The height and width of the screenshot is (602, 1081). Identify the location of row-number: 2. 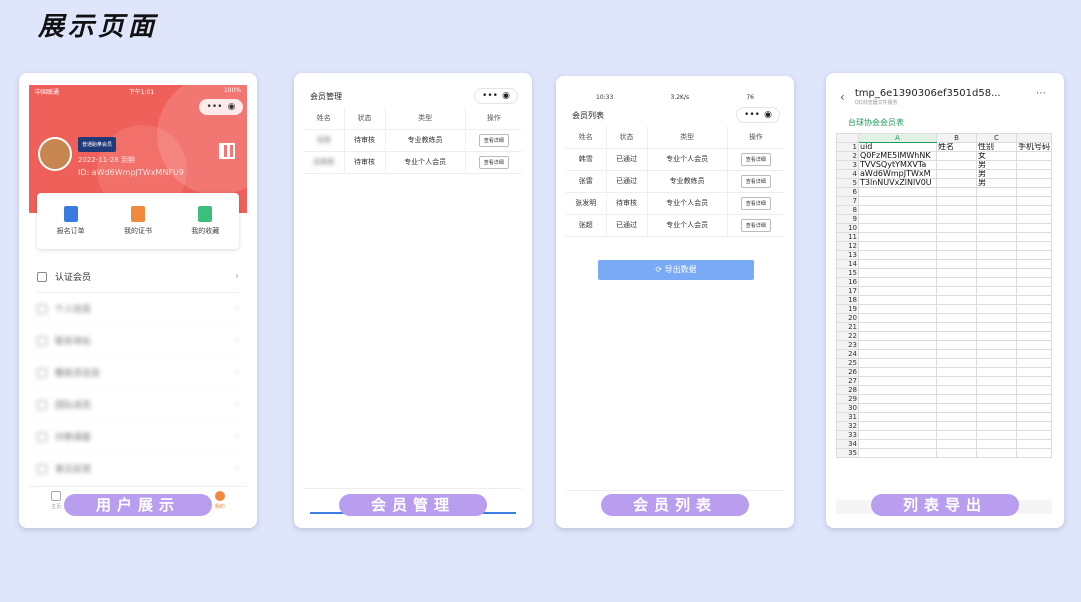
(847, 156).